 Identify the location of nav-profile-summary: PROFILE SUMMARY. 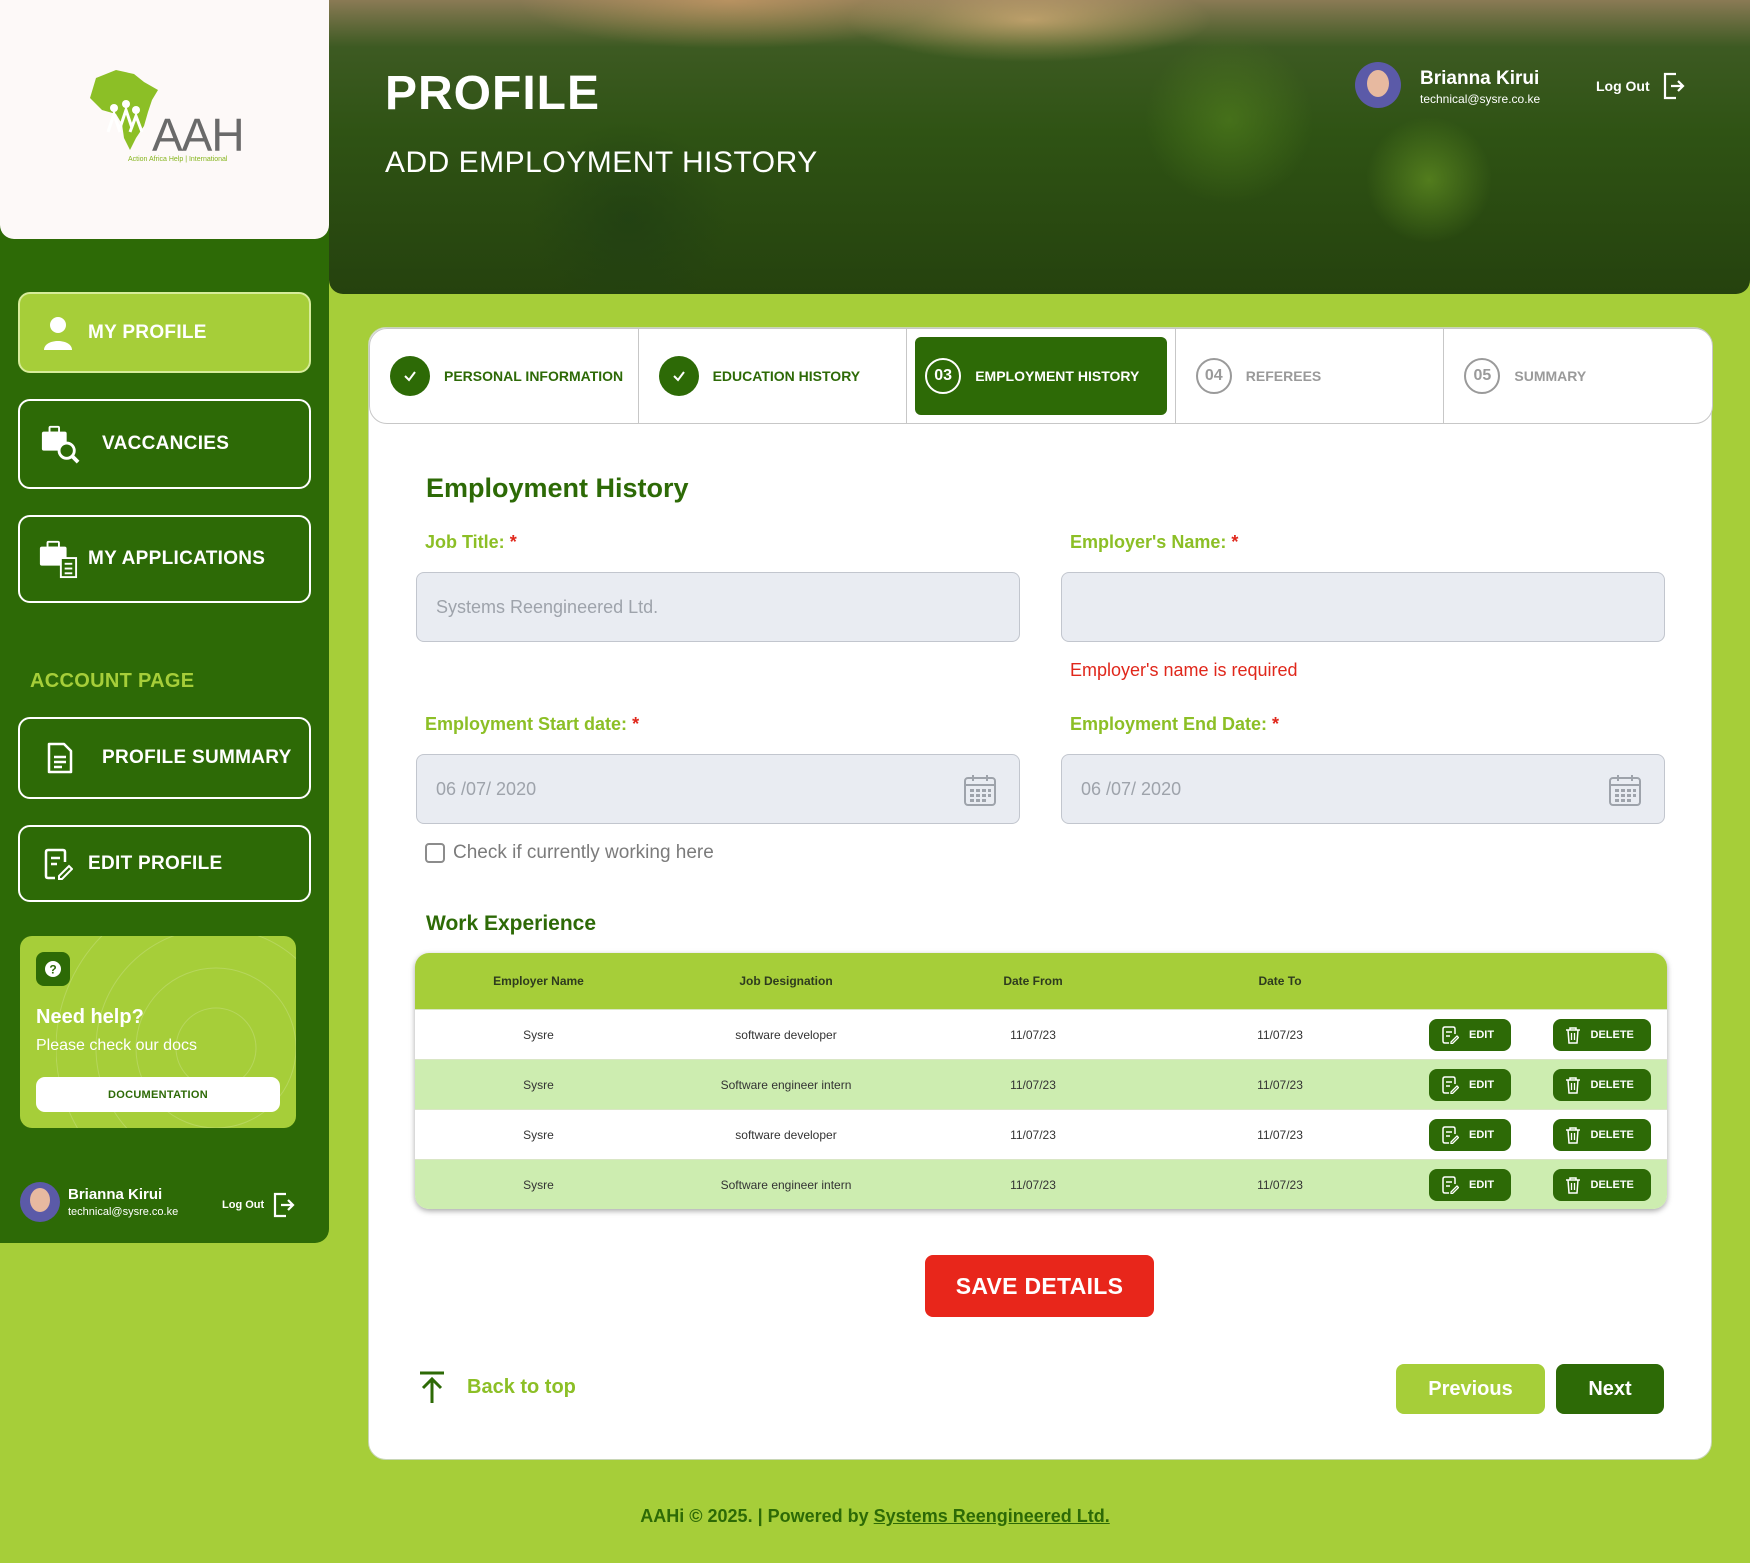
(164, 758).